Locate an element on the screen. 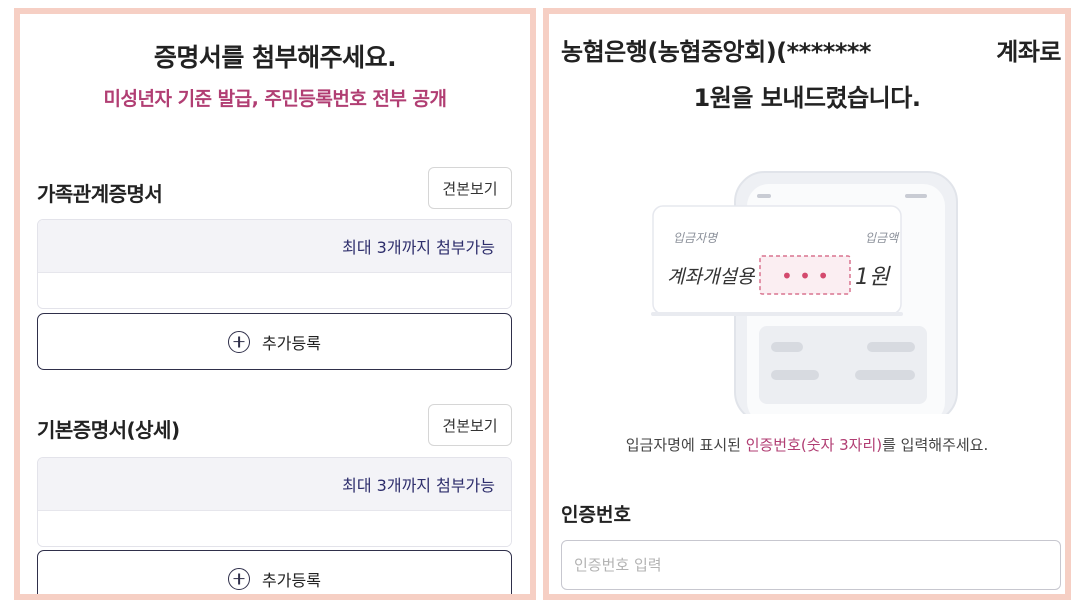  verification-code-input is located at coordinates (811, 565).